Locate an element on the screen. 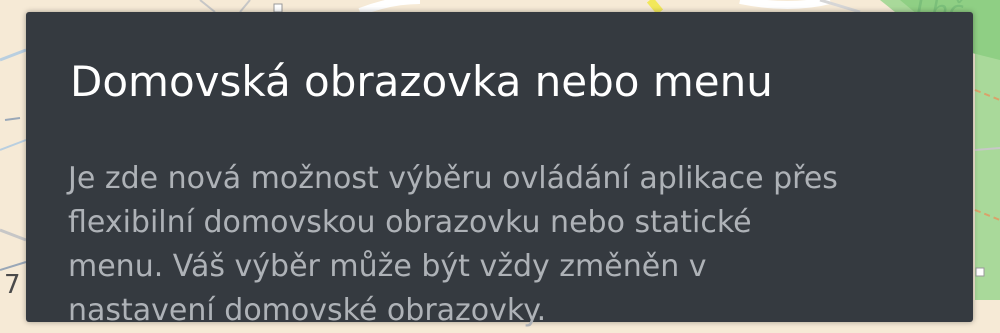 Image resolution: width=1000 pixels, height=333 pixels. dialog-message-line: menu. Váš výběr může být vždy změněn v is located at coordinates (387, 266).